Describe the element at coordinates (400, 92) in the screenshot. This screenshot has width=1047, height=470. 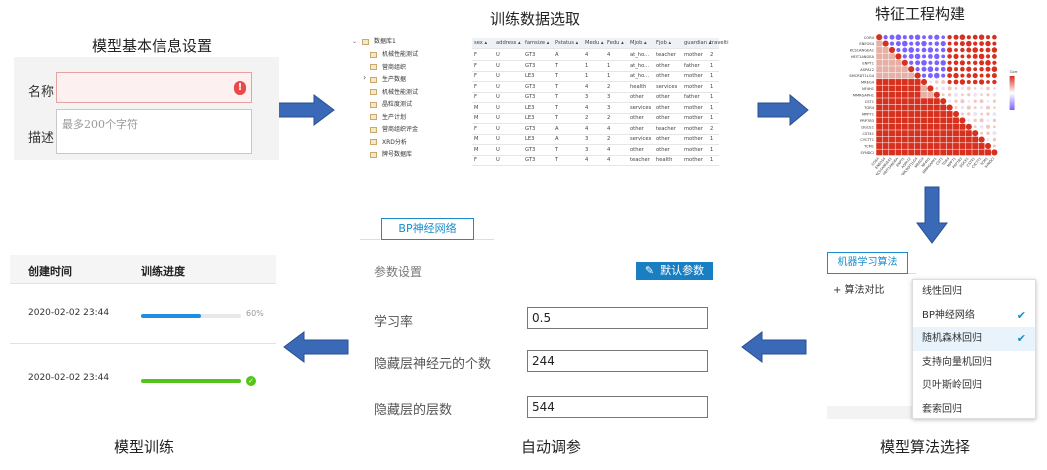
I see `tree-item-label: 机械性能测试` at that location.